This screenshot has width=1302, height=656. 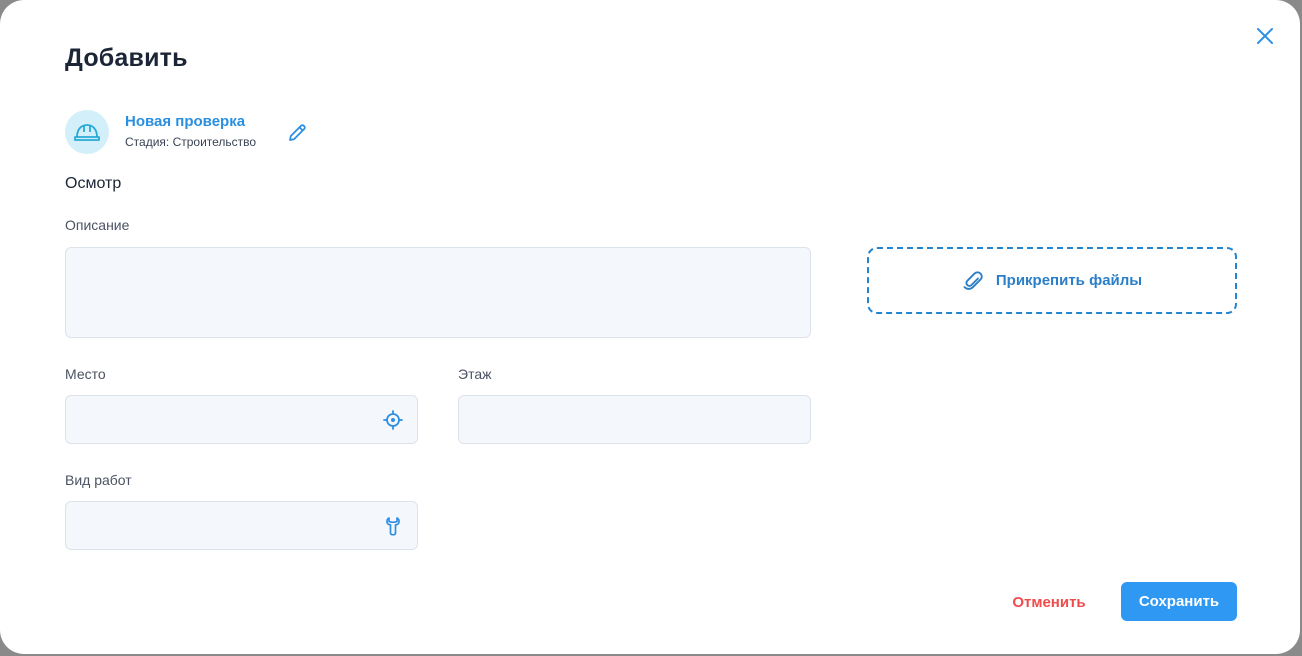 What do you see at coordinates (191, 142) in the screenshot?
I see `check-stage: Стадия: Строительство` at bounding box center [191, 142].